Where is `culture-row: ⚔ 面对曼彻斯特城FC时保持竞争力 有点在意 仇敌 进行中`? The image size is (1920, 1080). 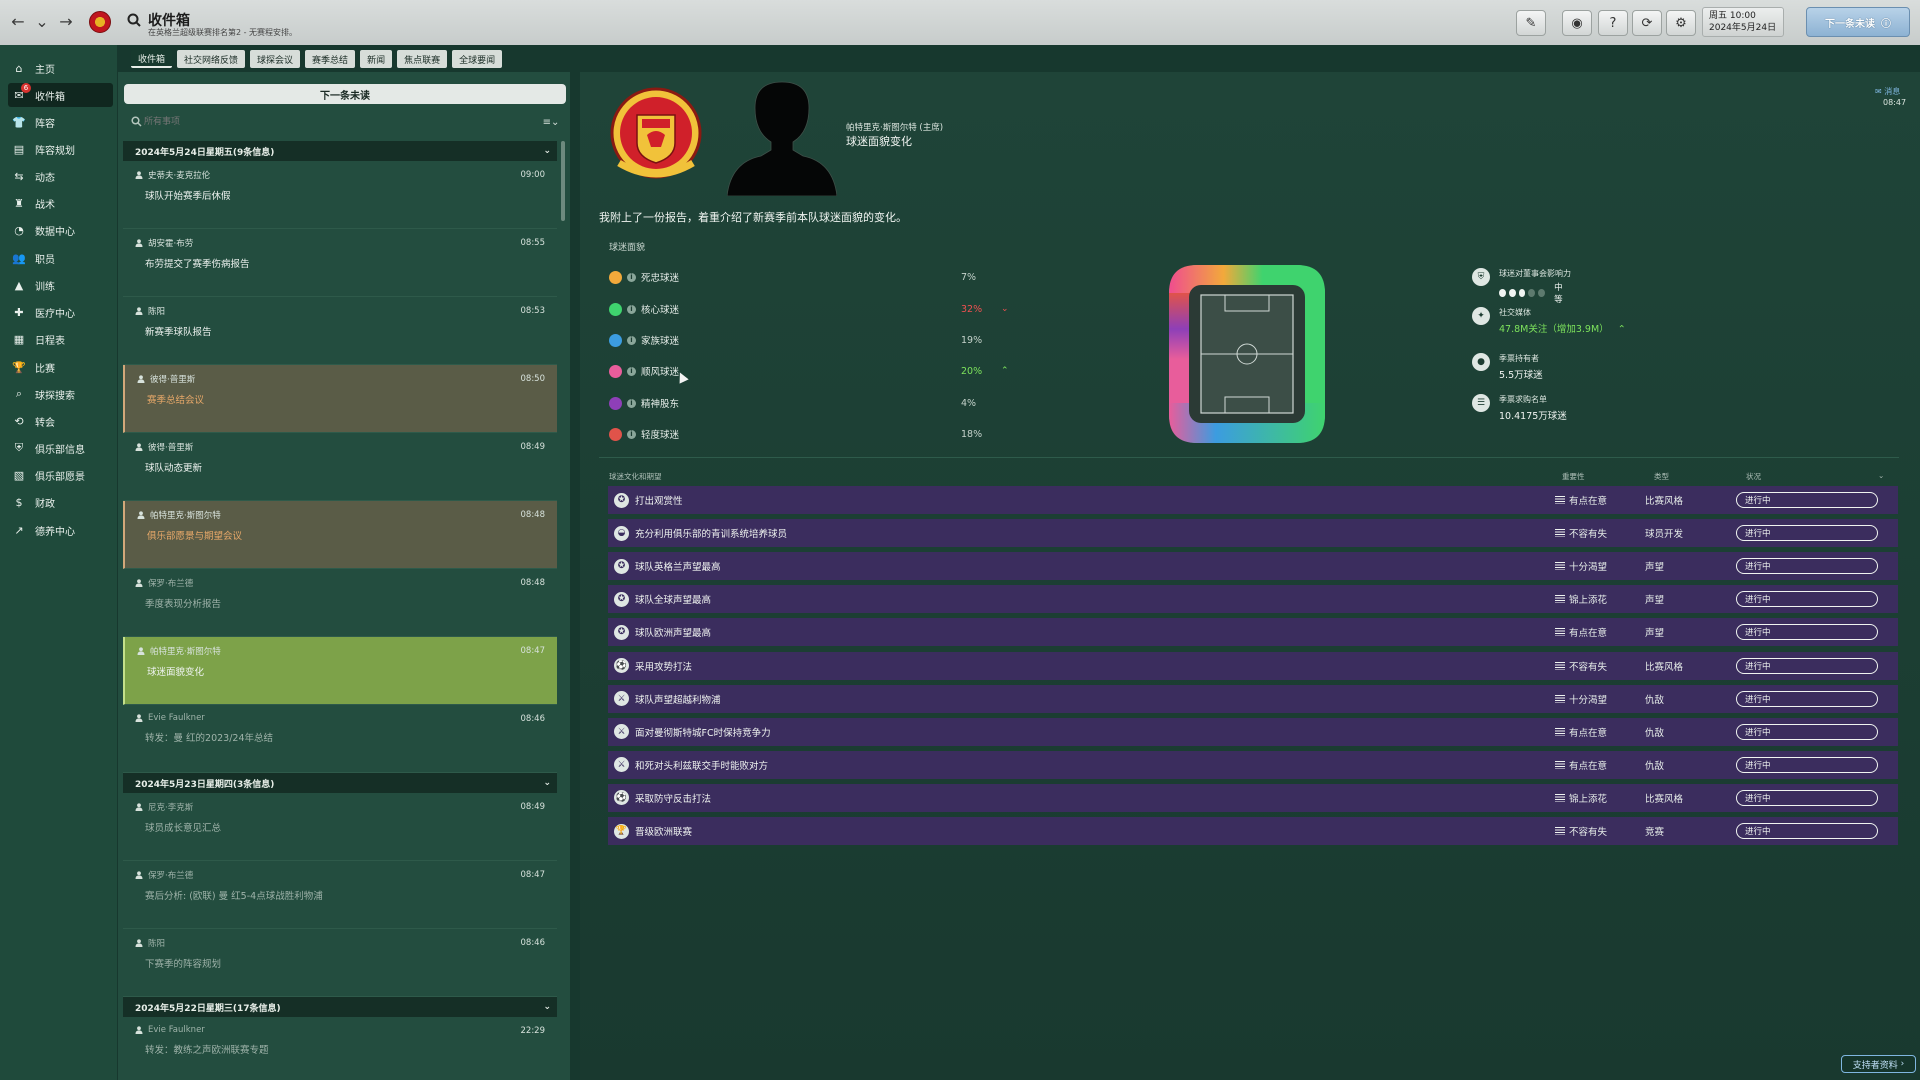 culture-row: ⚔ 面对曼彻斯特城FC时保持竞争力 有点在意 仇敌 进行中 is located at coordinates (1253, 731).